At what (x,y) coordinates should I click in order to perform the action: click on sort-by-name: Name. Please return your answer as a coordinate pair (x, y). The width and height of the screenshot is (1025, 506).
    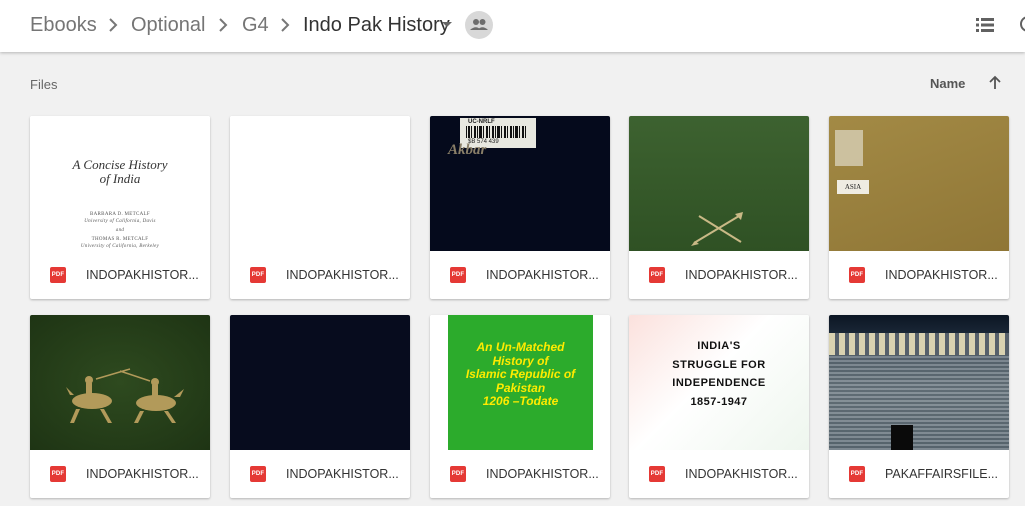
    Looking at the image, I should click on (947, 83).